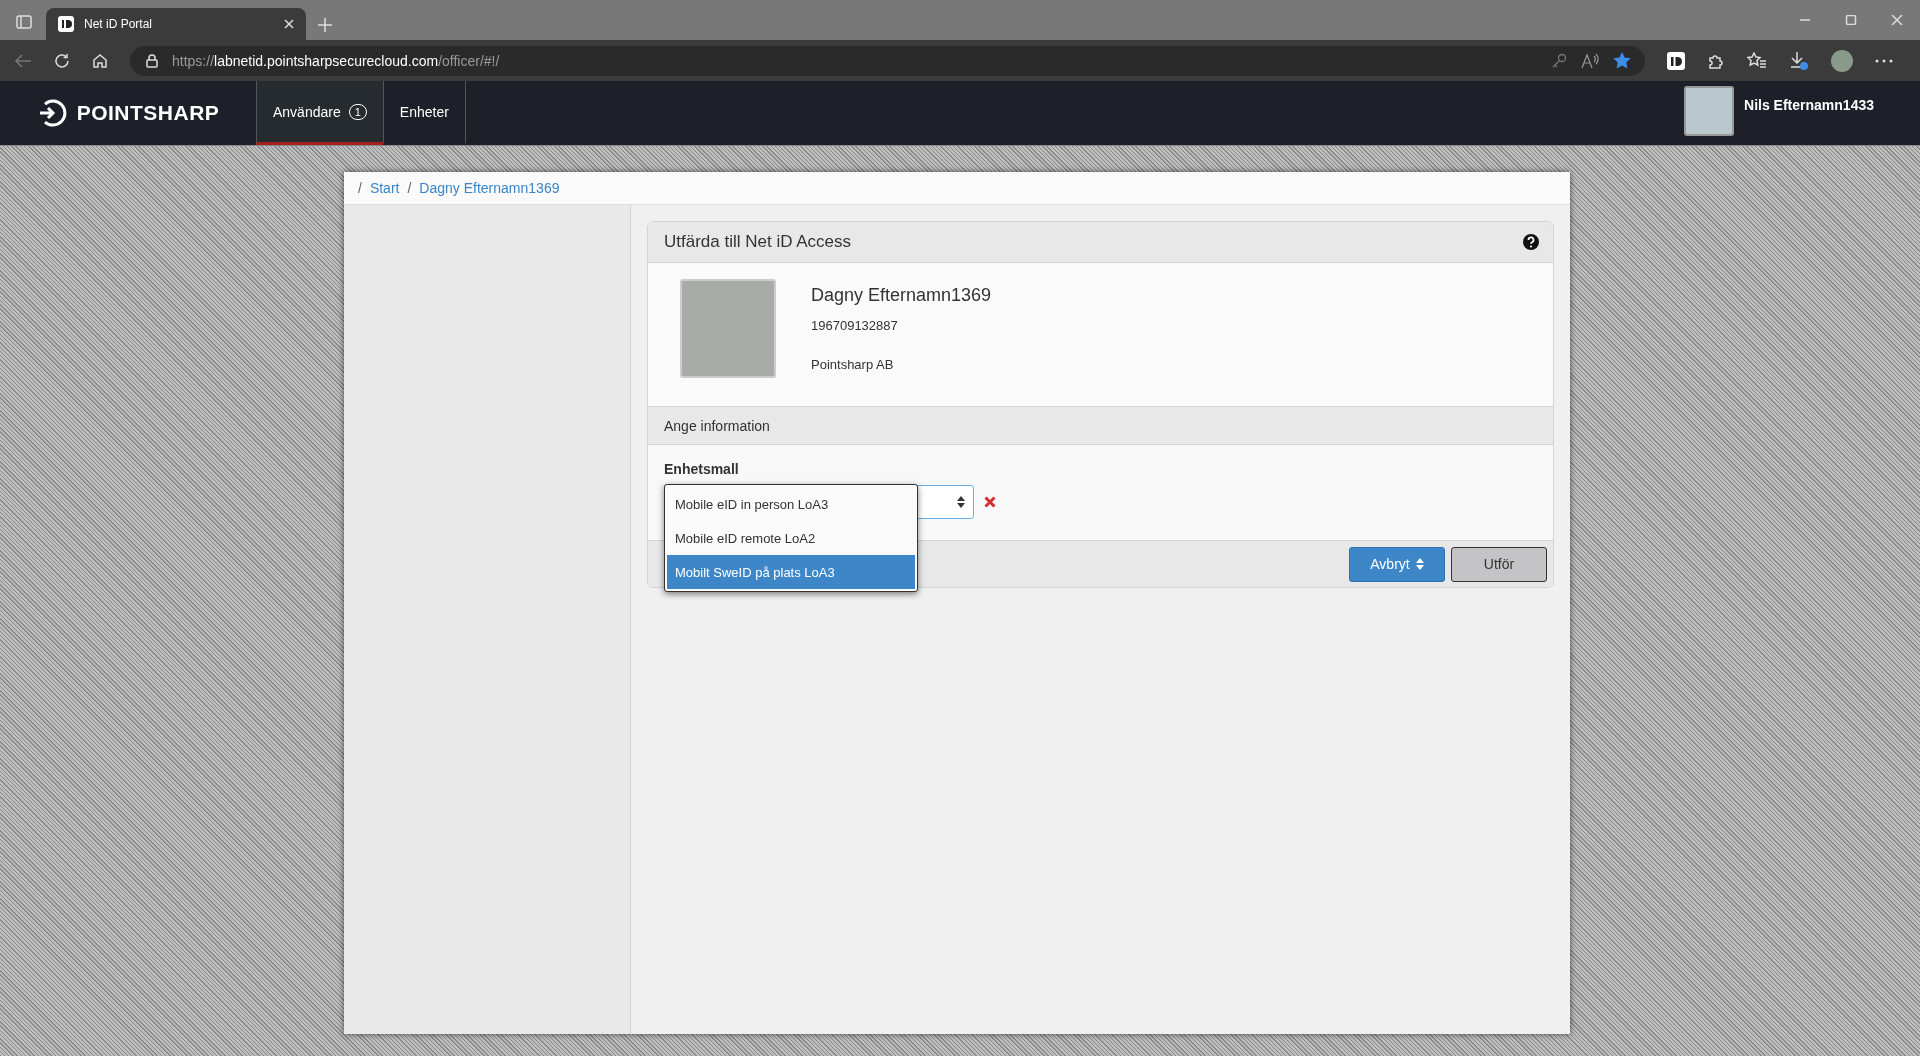 This screenshot has height=1056, width=1920. Describe the element at coordinates (1590, 60) in the screenshot. I see `read-aloud-icon` at that location.